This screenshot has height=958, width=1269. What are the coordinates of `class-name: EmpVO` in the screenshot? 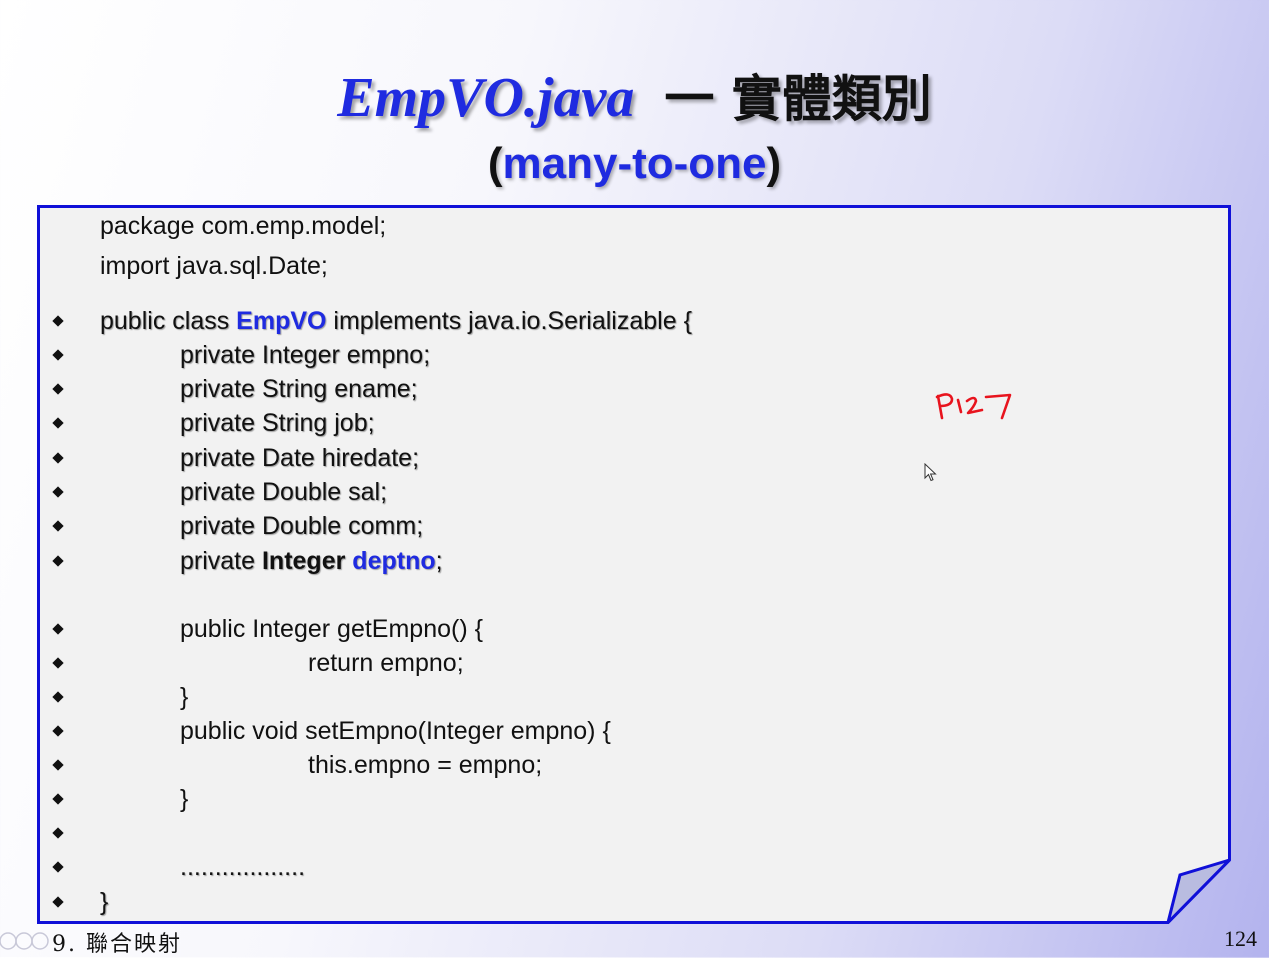 It's located at (281, 321).